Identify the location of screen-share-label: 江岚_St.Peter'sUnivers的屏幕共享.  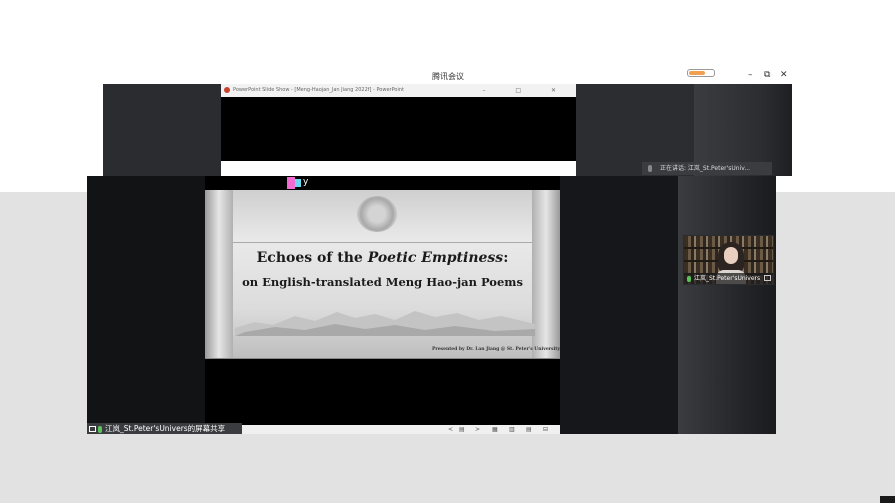
(164, 428).